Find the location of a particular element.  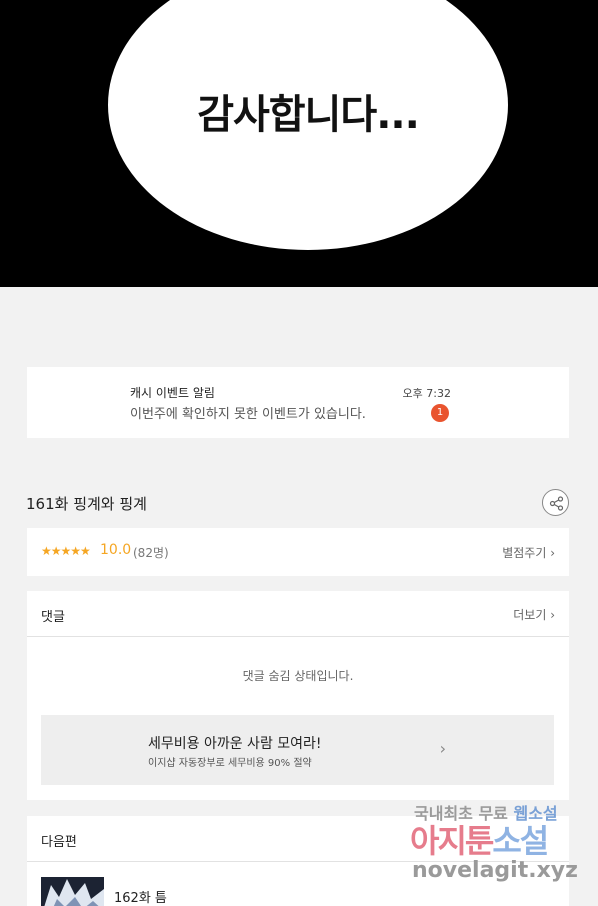

rating-count: (82명) is located at coordinates (151, 553).